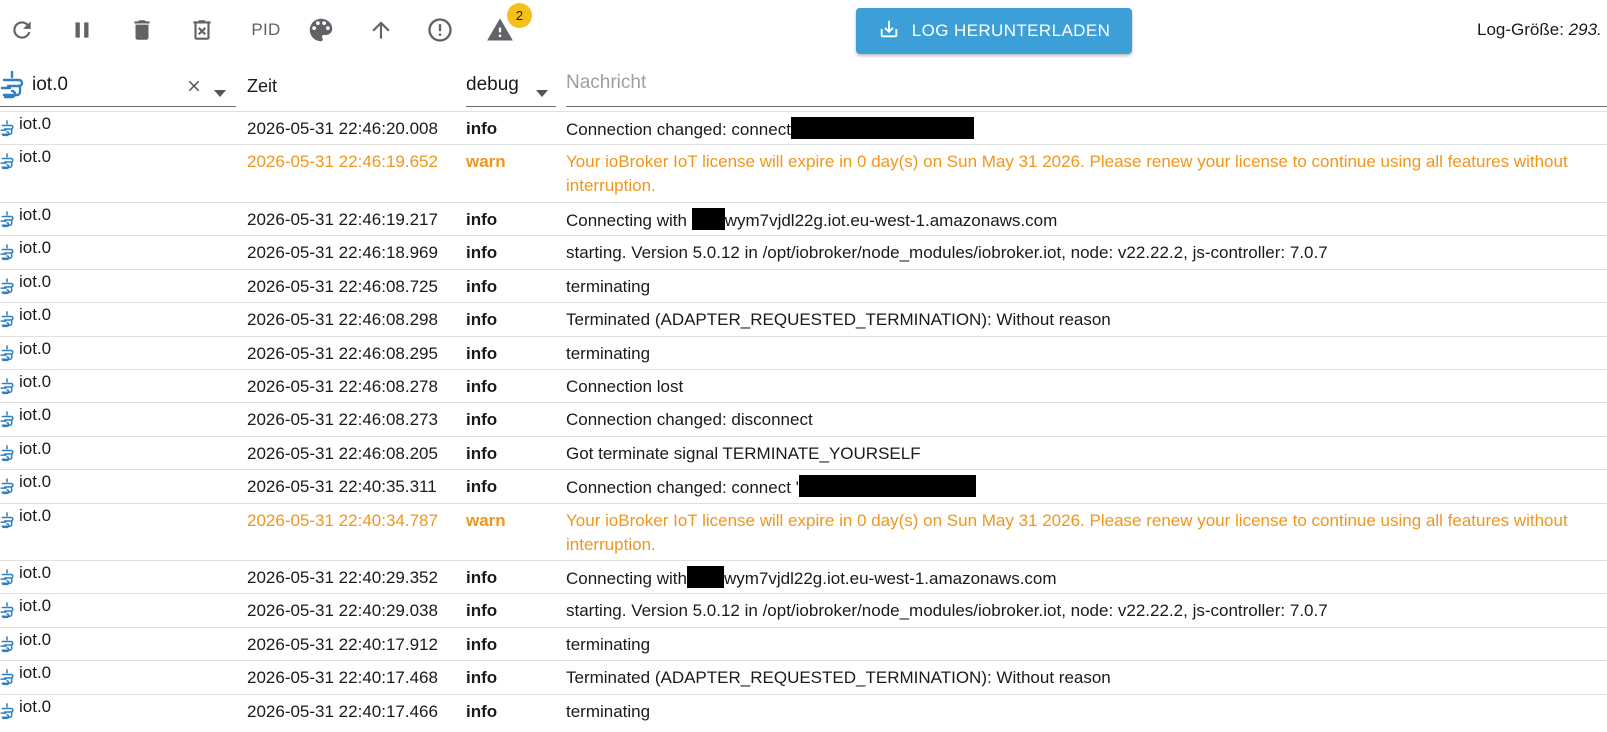 The image size is (1607, 732). I want to click on log-time: 2026-05-31 22:46:08.298, so click(342, 320).